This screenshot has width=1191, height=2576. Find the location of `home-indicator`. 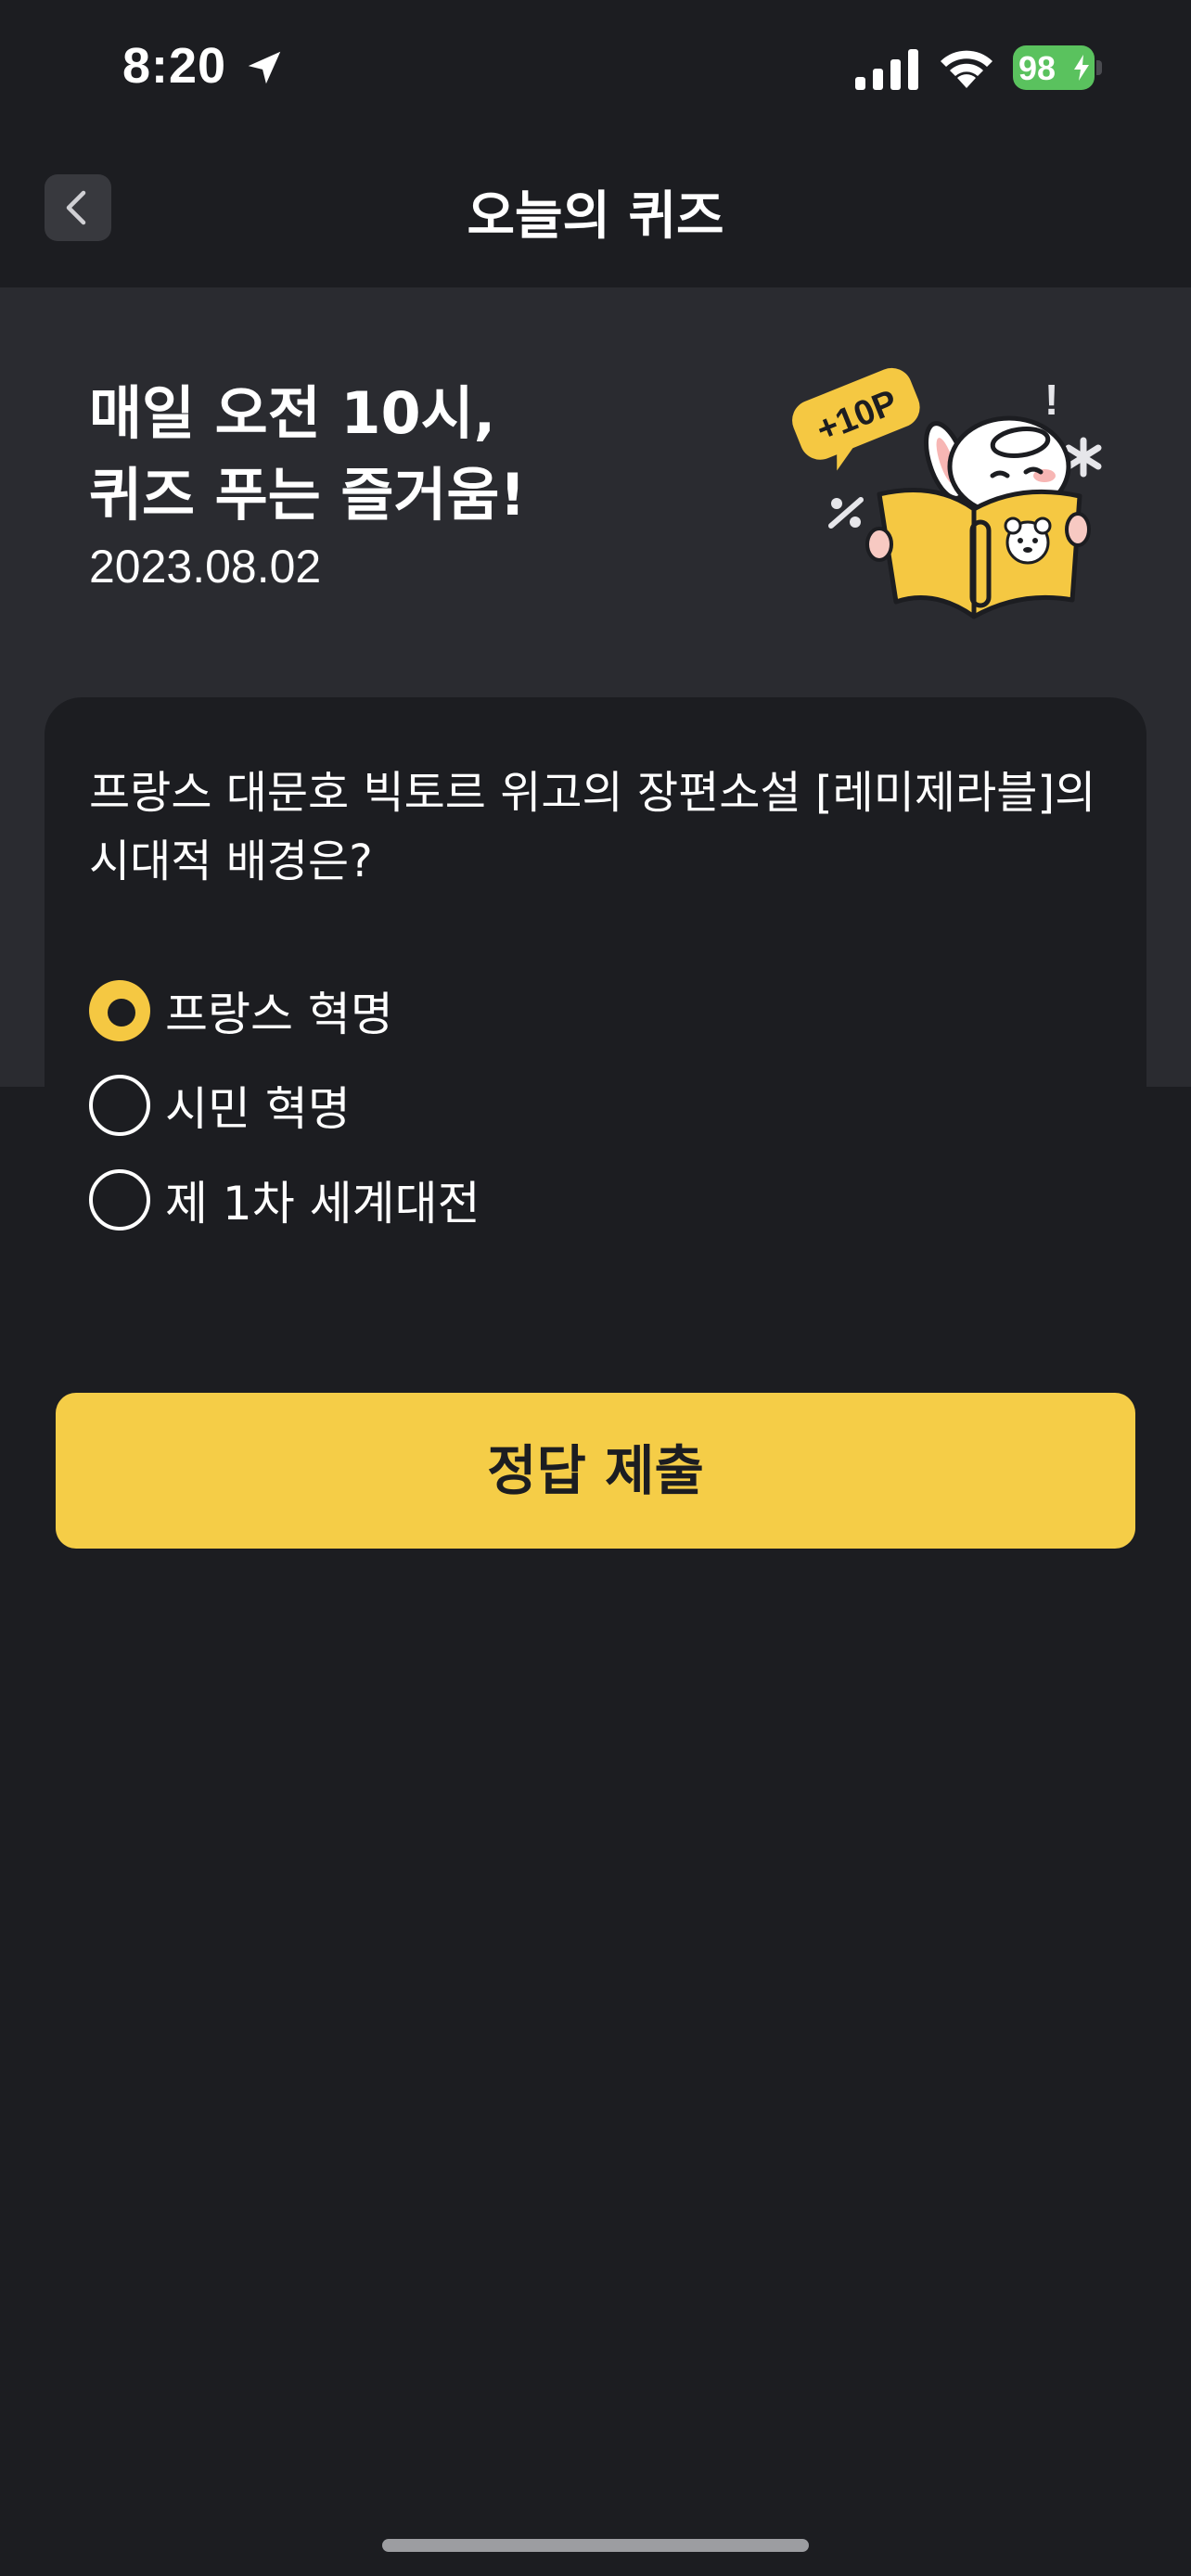

home-indicator is located at coordinates (595, 2545).